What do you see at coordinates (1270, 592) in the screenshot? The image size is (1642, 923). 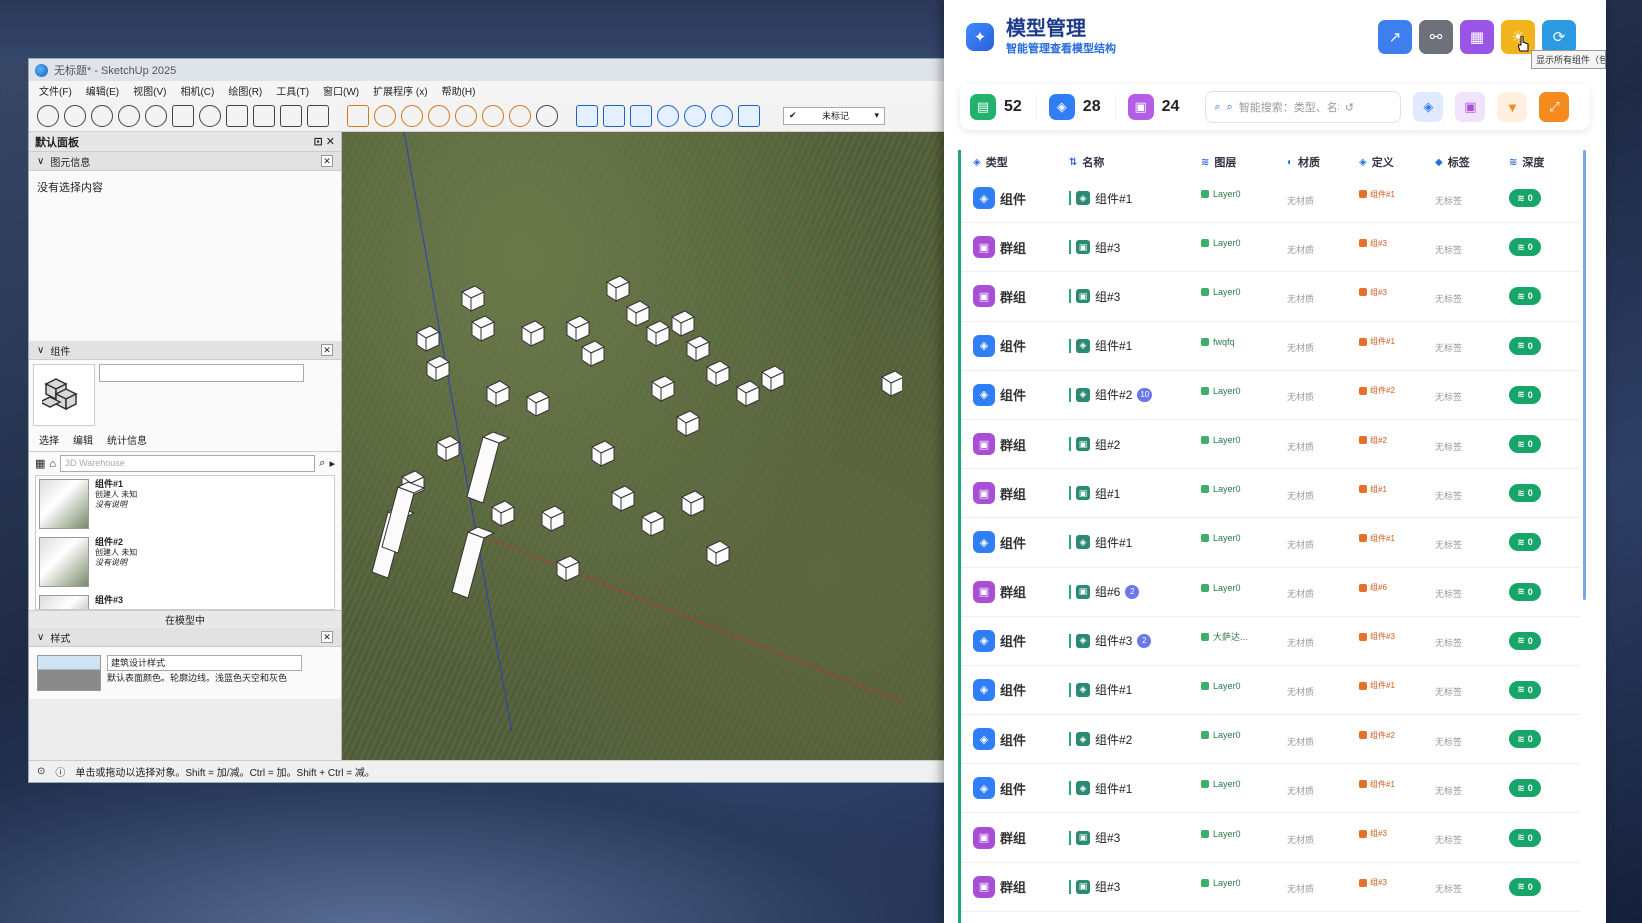 I see `table-row: ▣ 群组 ▣ 组#6 2 Layer0 无材质 组#6 无标签 ≋ 0` at bounding box center [1270, 592].